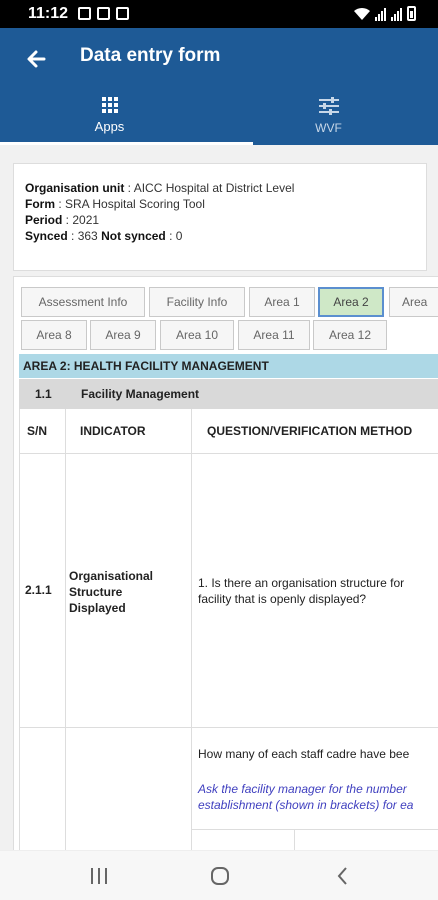 This screenshot has width=438, height=900. Describe the element at coordinates (197, 335) in the screenshot. I see `section-tab-area-10: Area 10` at that location.